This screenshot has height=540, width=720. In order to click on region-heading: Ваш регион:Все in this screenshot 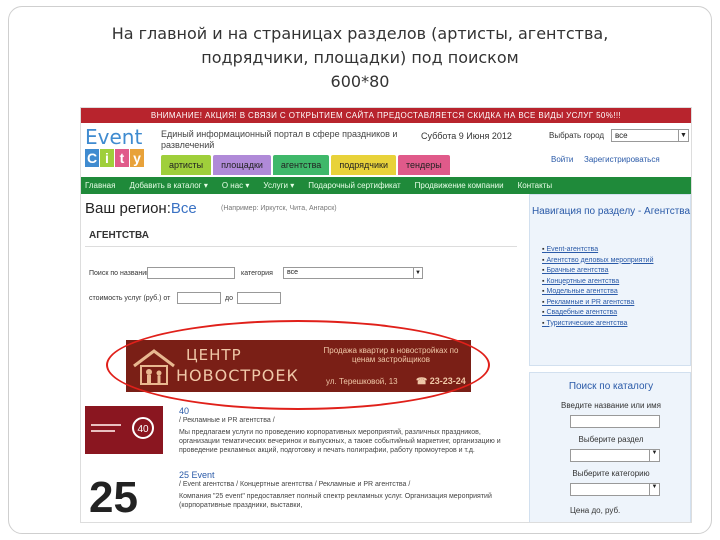, I will do `click(141, 208)`.